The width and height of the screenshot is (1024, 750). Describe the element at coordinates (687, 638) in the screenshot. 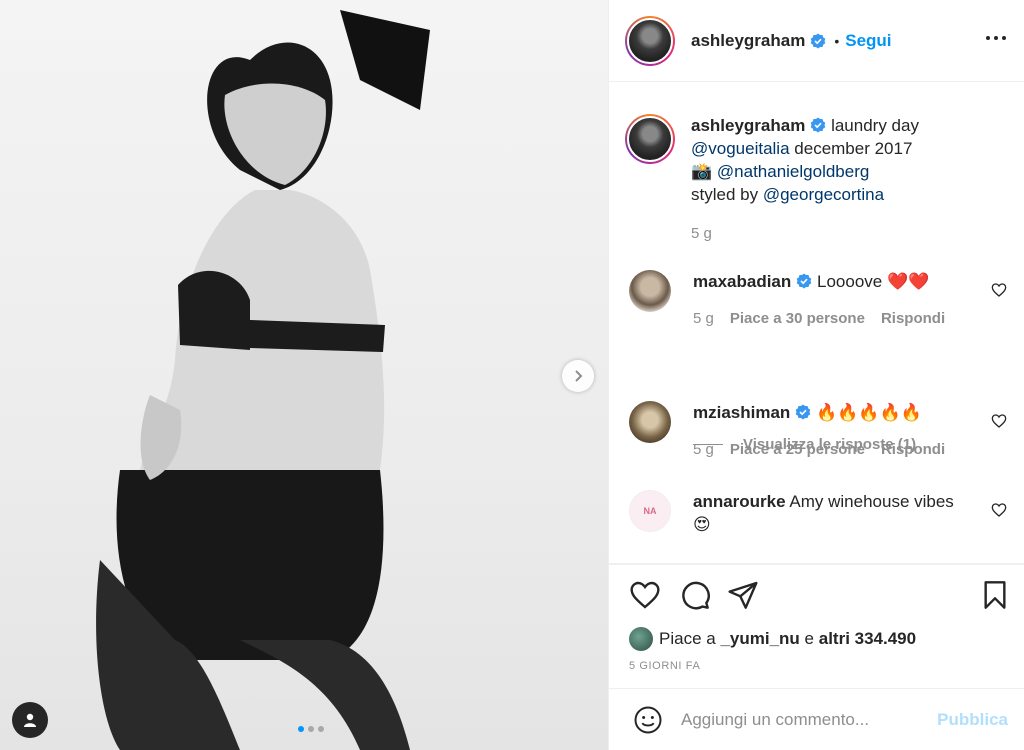

I see `likes-prefix: Piace a` at that location.